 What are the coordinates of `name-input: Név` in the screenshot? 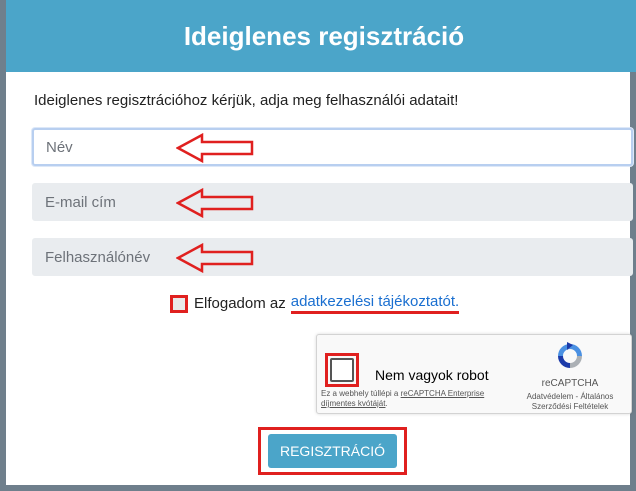 It's located at (332, 147).